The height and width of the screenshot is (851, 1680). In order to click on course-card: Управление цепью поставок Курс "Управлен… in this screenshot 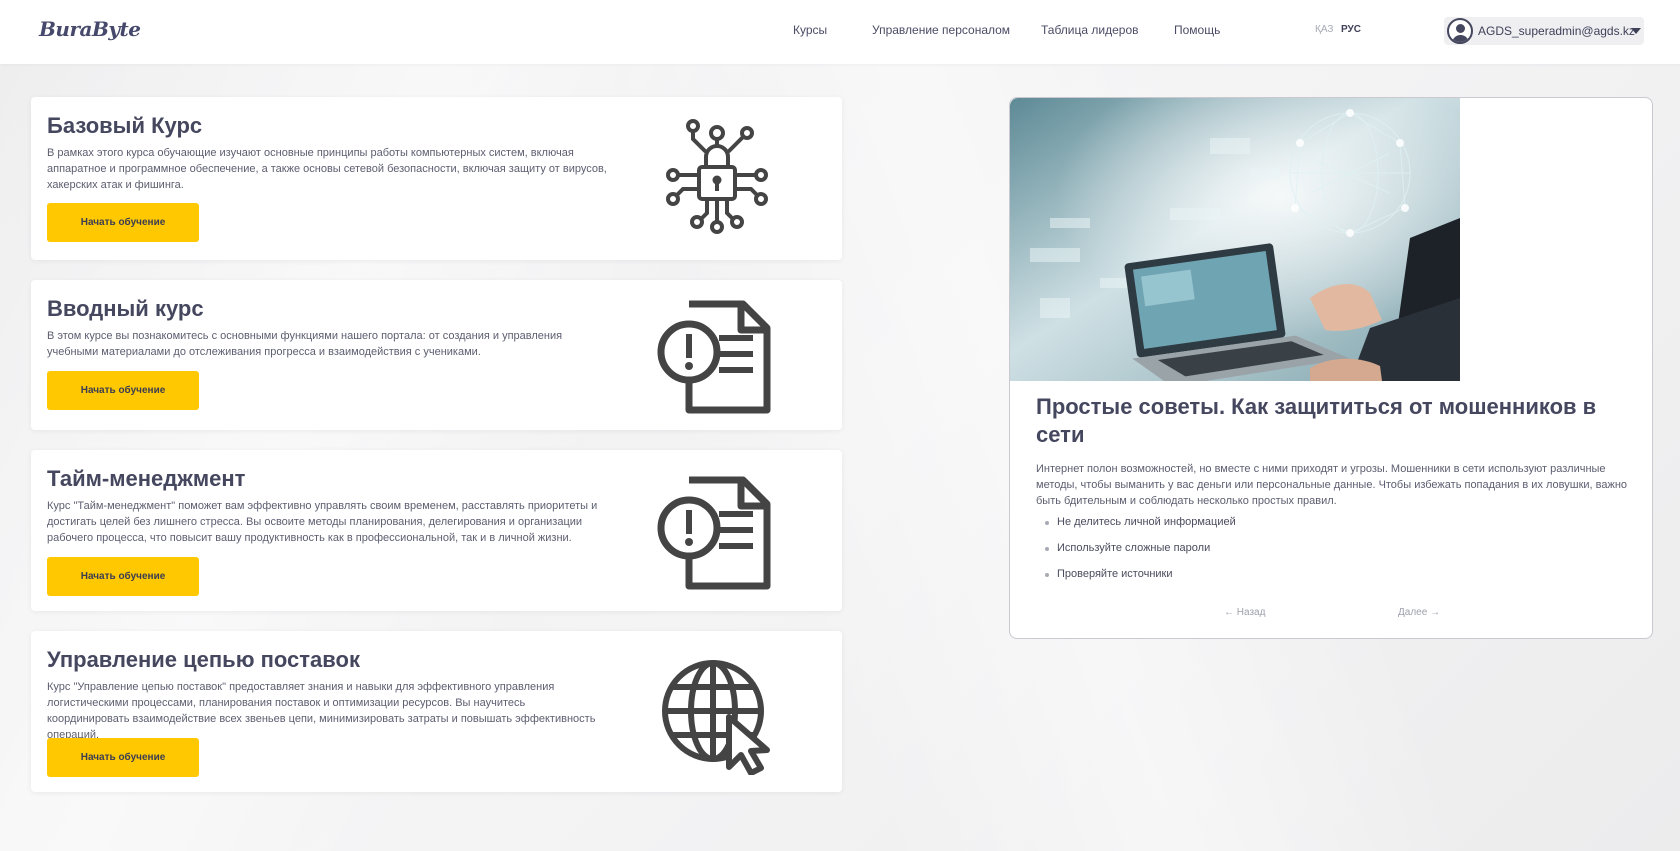, I will do `click(436, 711)`.